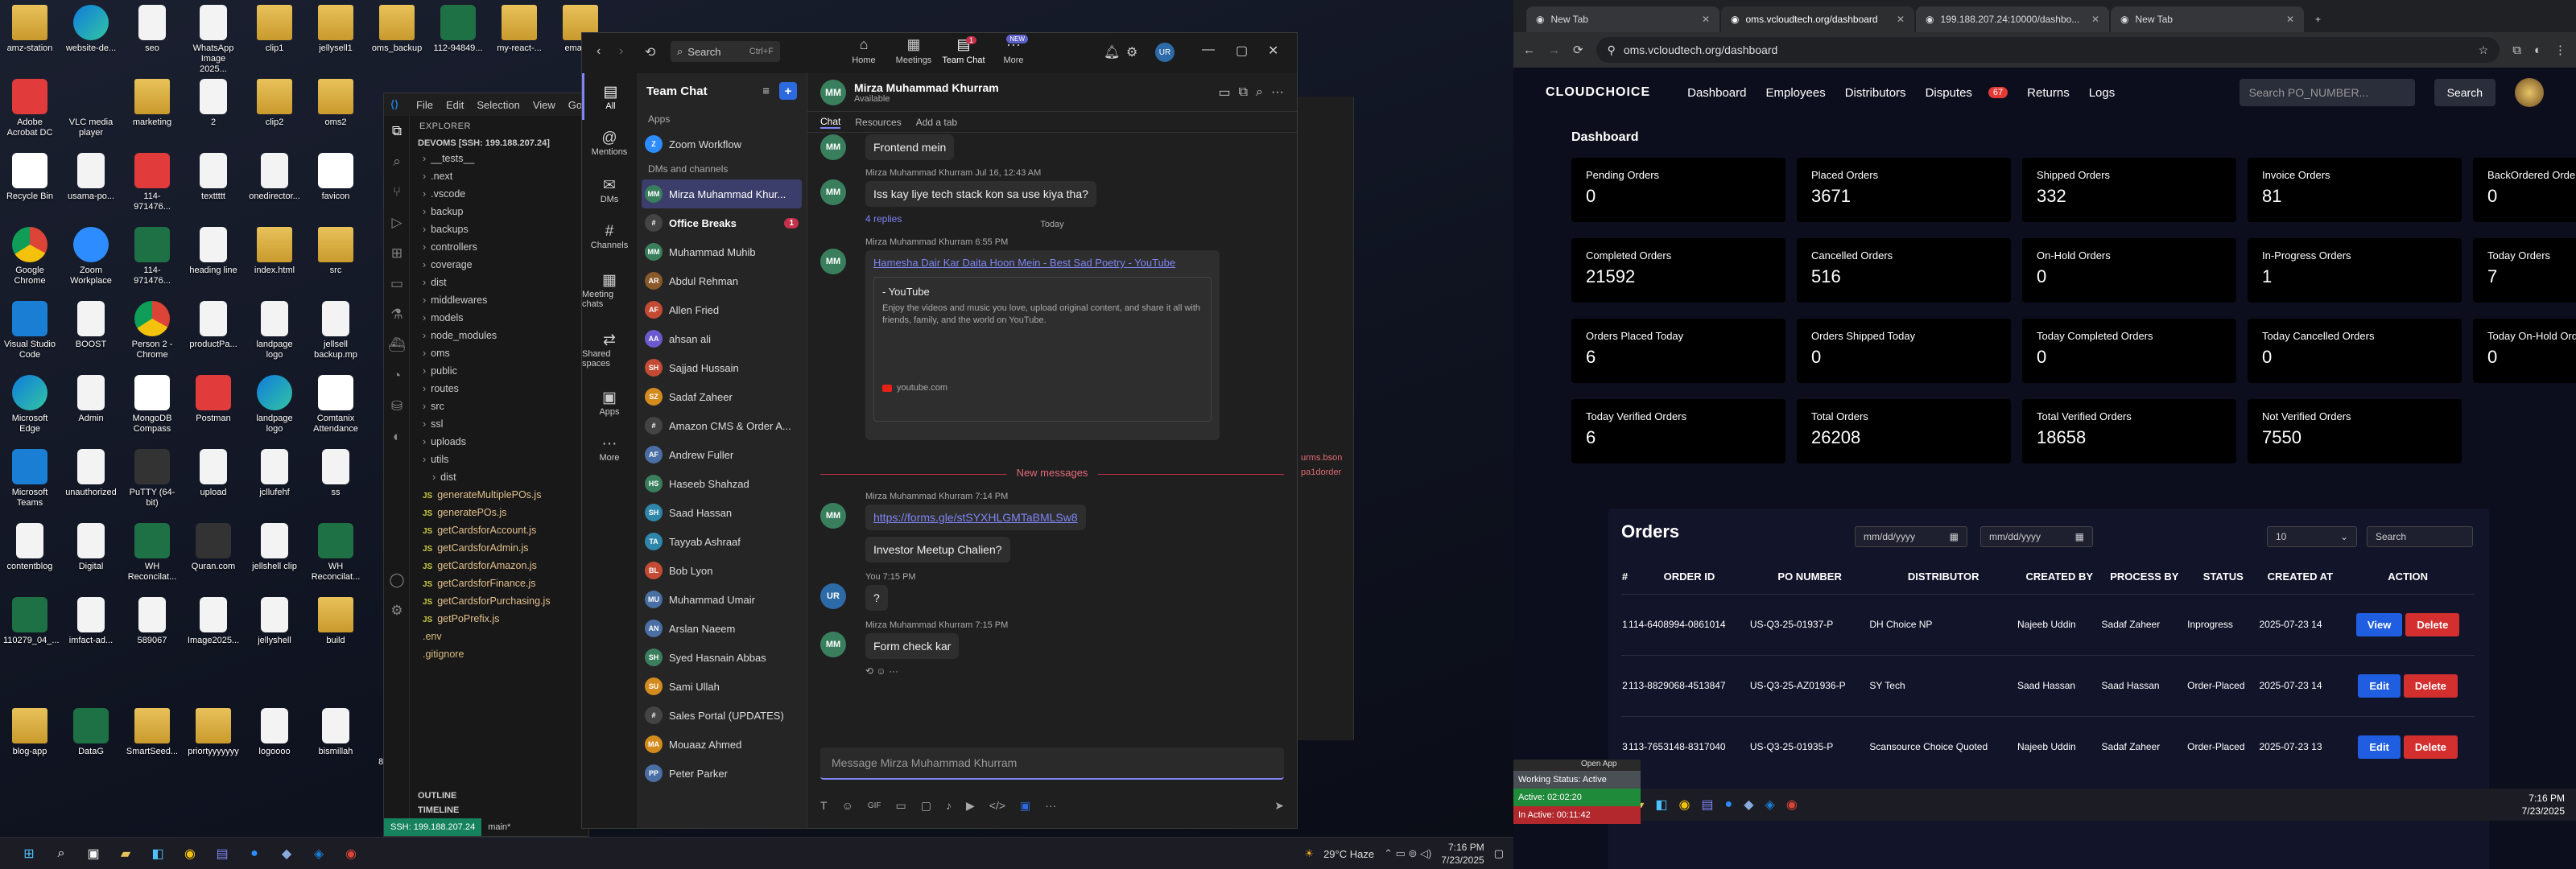 Image resolution: width=2576 pixels, height=869 pixels. I want to click on desktop-icon: texttttt, so click(213, 177).